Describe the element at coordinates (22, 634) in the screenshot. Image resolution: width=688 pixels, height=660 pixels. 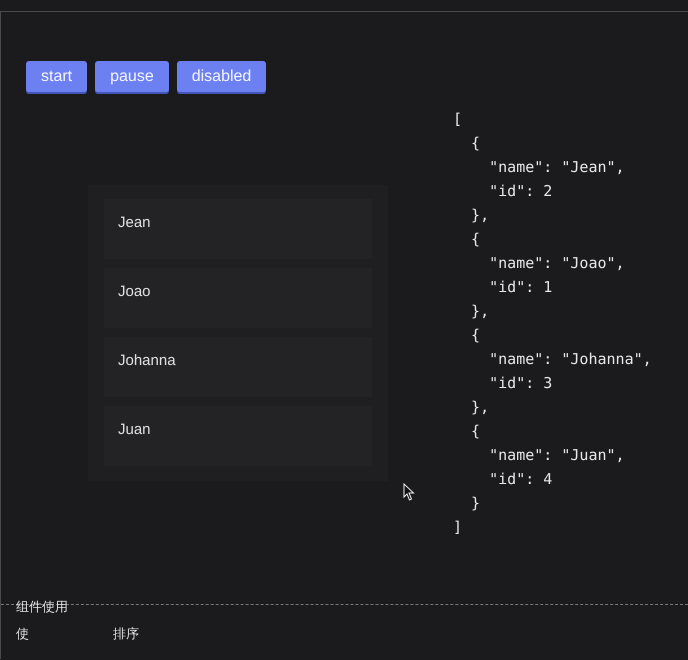
I see `description-text: 使` at that location.